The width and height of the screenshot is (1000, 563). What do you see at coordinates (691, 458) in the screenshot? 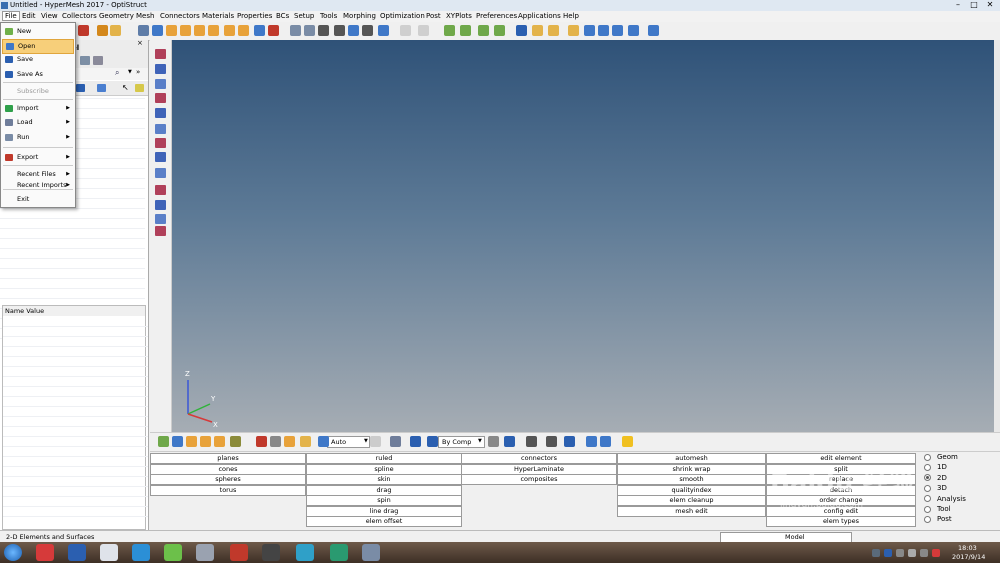
I see `panel-button-automesh: automesh` at bounding box center [691, 458].